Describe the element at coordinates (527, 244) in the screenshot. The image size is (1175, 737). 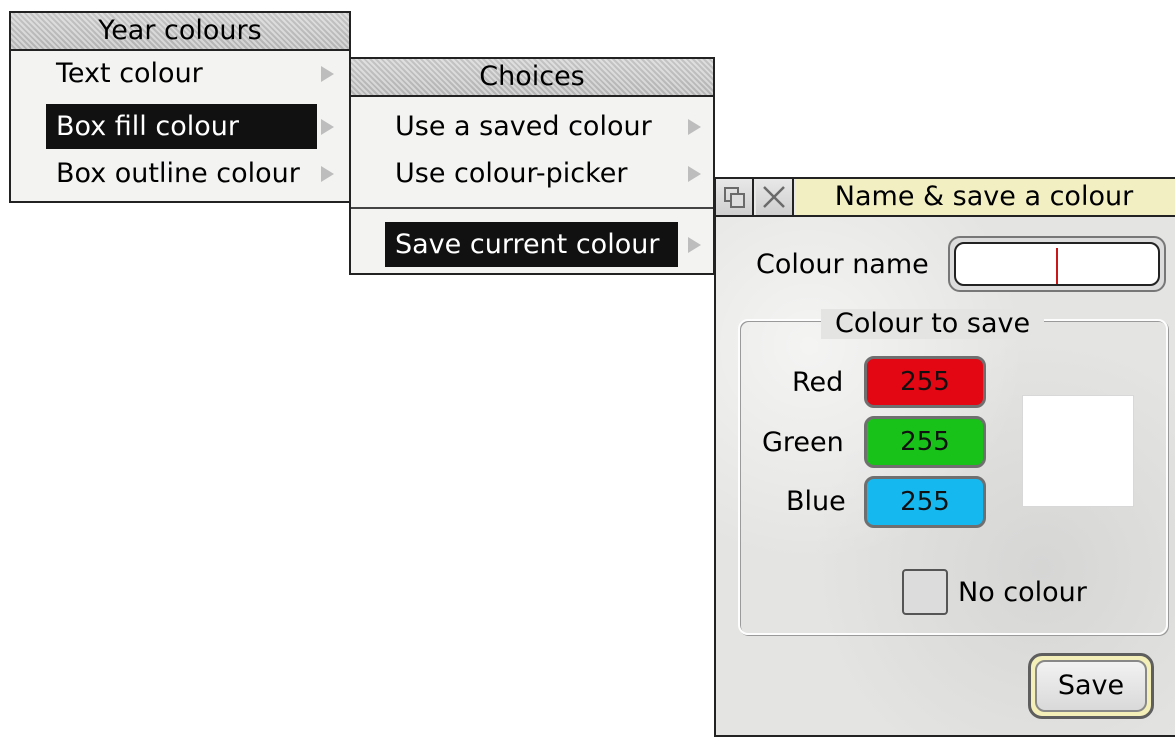
I see `menu-item-save-current-colour-label: Save current colour` at that location.